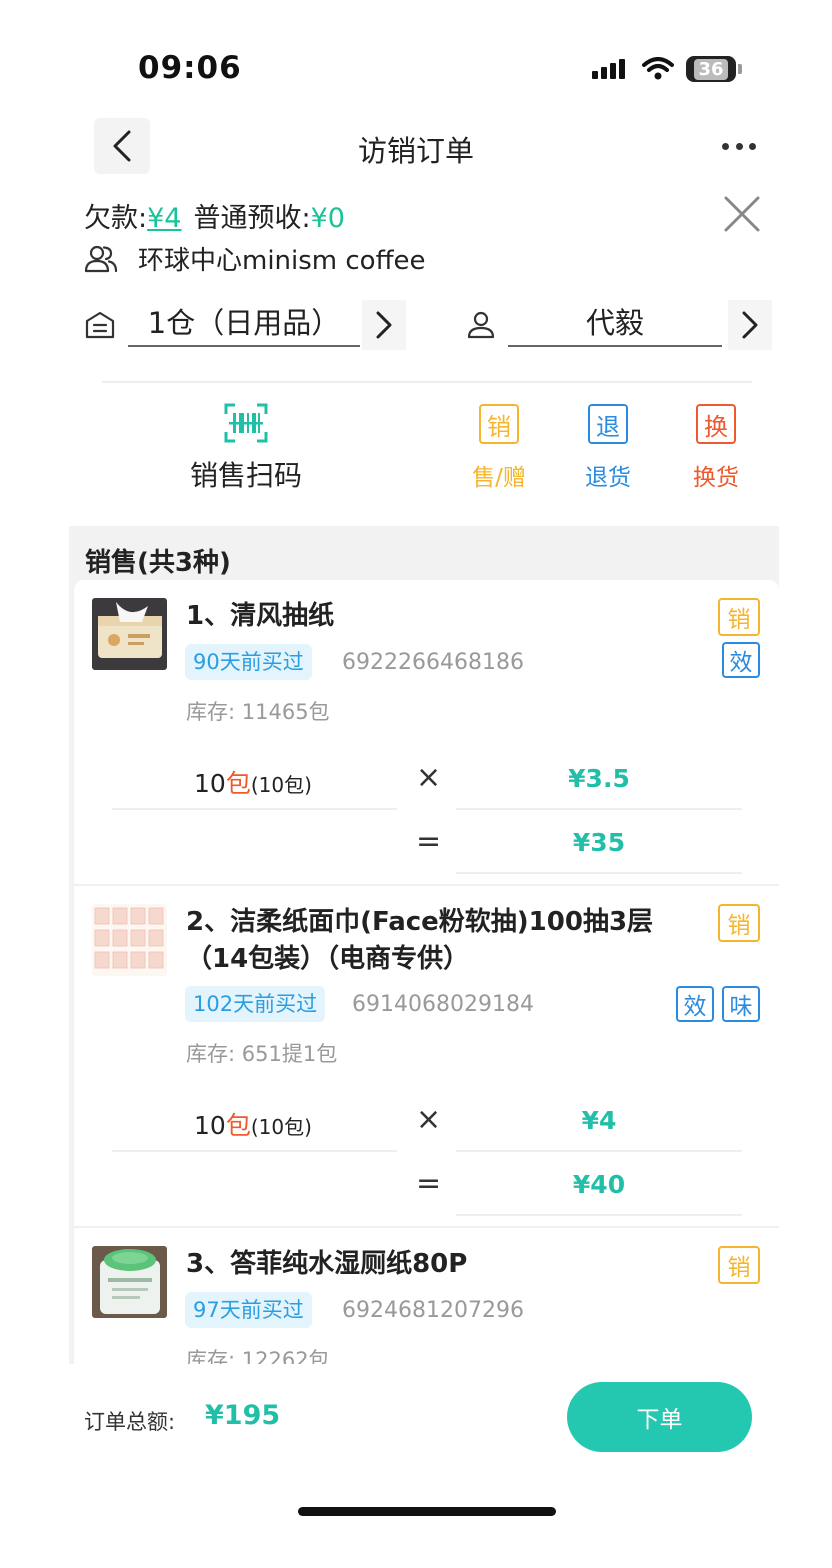 The height and width of the screenshot is (1568, 832). Describe the element at coordinates (658, 68) in the screenshot. I see `wifi-icon` at that location.